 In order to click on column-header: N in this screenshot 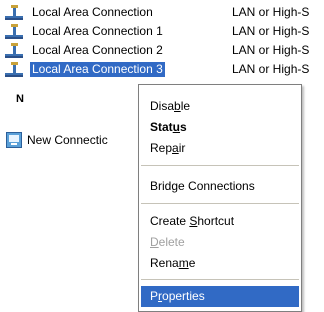, I will do `click(20, 99)`.